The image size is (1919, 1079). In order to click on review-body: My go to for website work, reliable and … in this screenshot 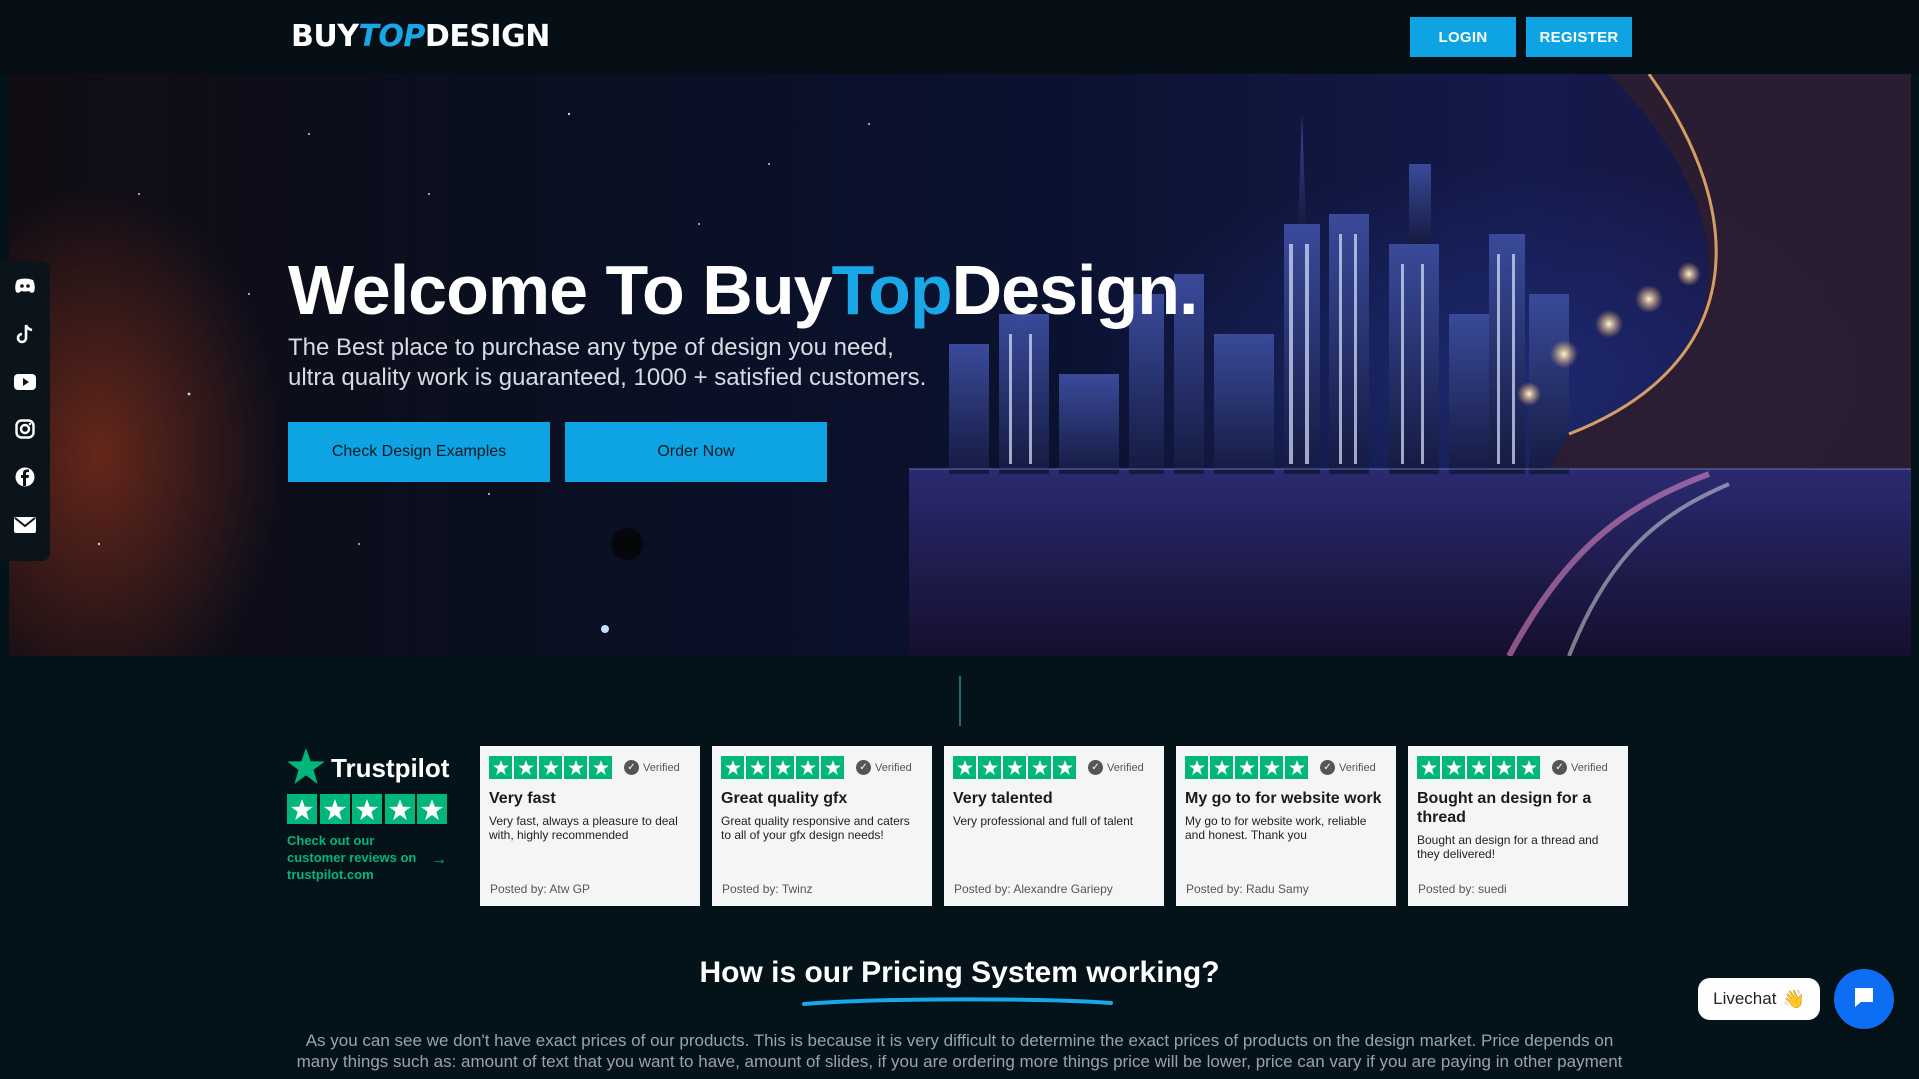, I will do `click(1276, 828)`.